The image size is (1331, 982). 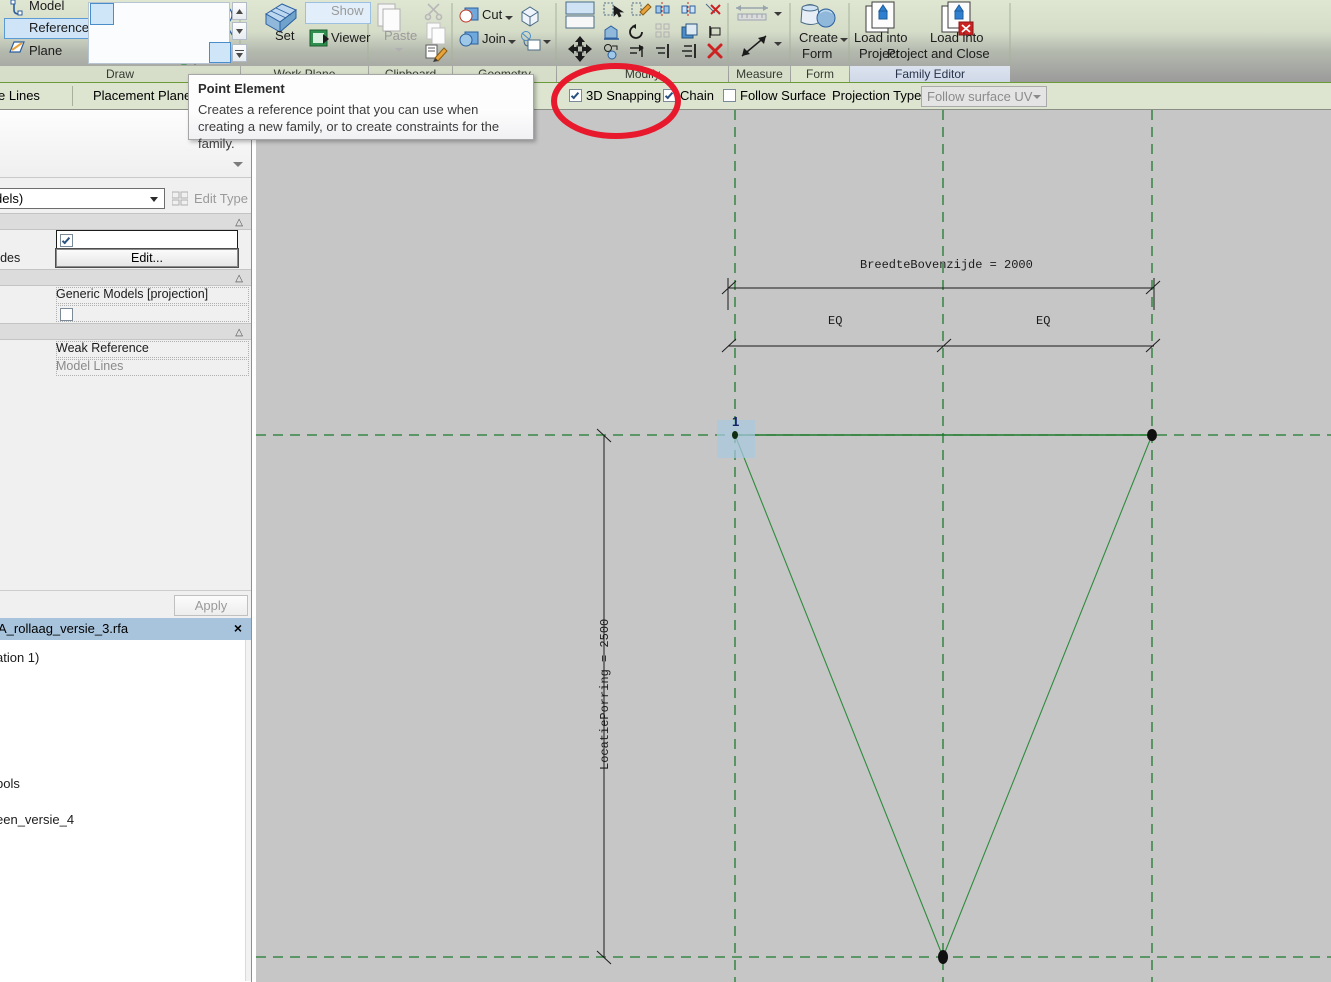 What do you see at coordinates (844, 40) in the screenshot?
I see `create-form-dropdown-arrow` at bounding box center [844, 40].